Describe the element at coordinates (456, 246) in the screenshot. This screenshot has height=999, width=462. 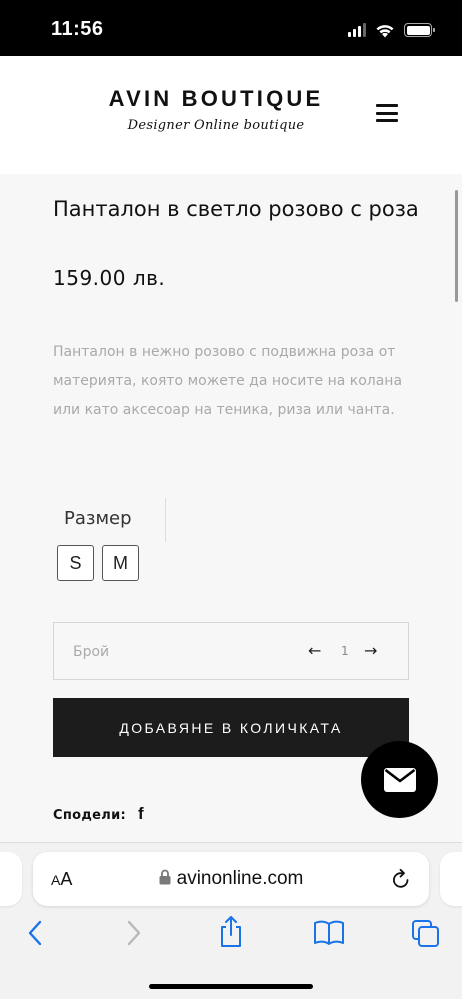
I see `scrollbar` at that location.